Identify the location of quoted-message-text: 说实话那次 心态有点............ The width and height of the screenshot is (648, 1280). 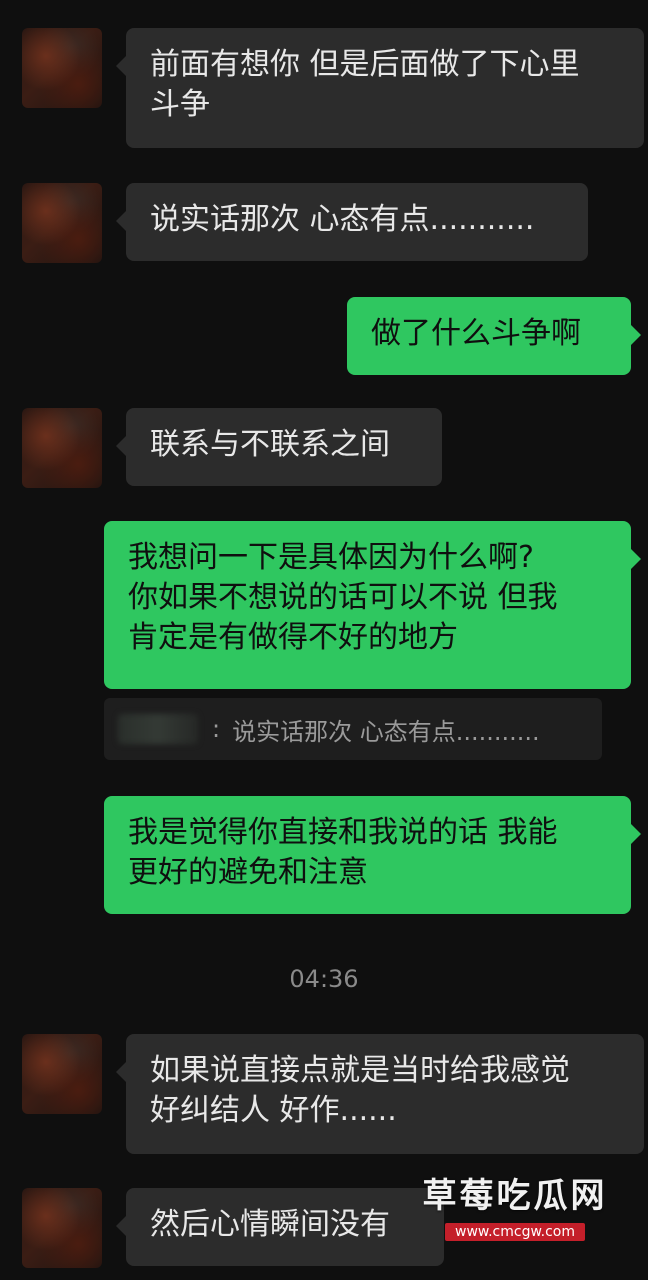
(386, 731).